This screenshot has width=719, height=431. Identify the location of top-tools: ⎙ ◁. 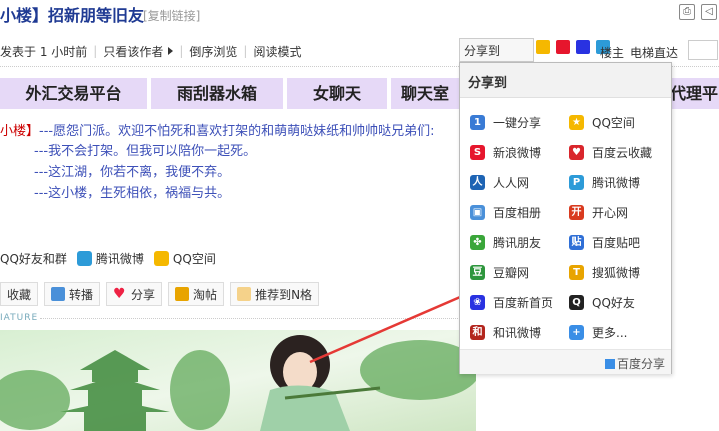
(698, 12).